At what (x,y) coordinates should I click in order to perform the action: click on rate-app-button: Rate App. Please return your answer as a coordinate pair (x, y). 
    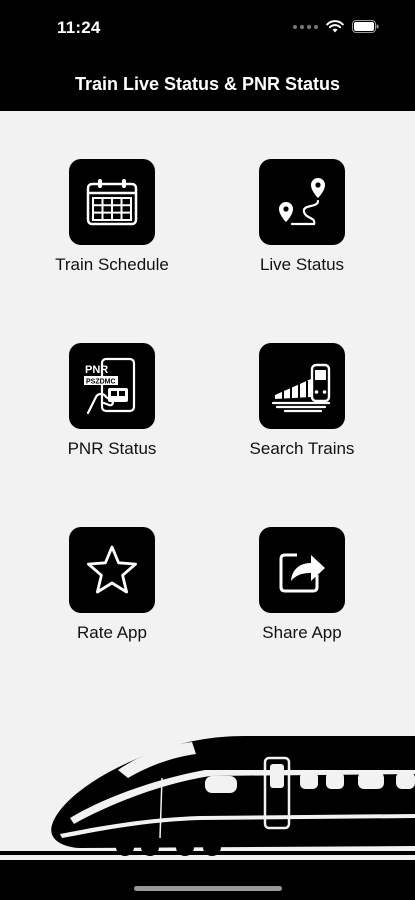
    Looking at the image, I should click on (112, 585).